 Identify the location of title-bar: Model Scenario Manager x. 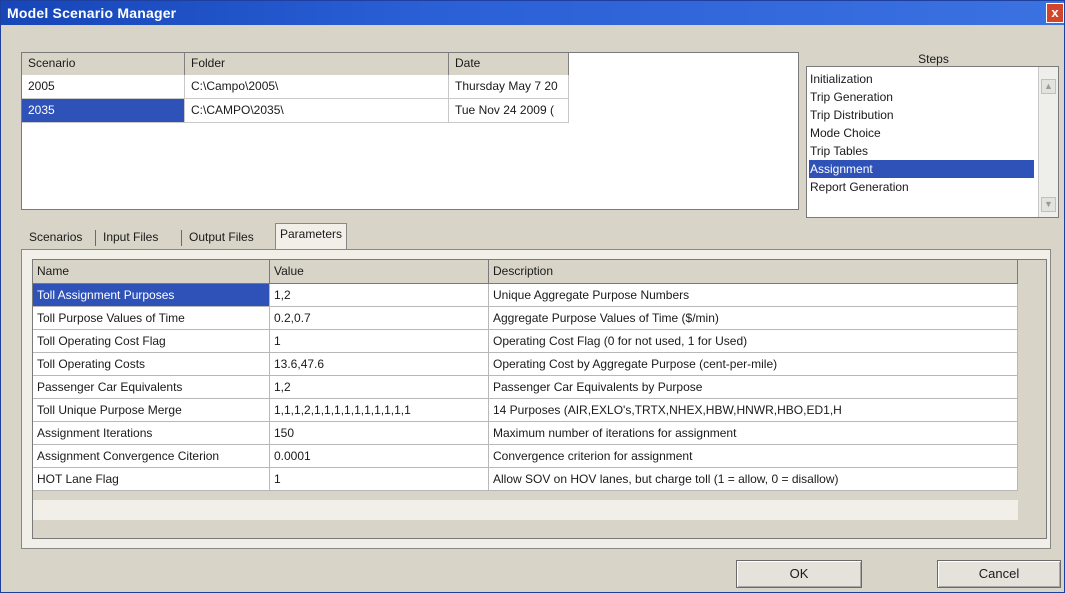
(532, 13).